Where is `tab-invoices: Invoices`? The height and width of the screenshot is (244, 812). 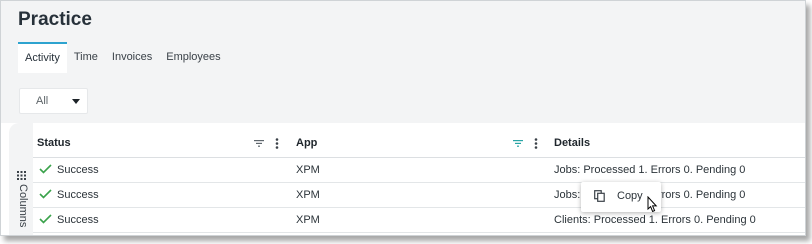 tab-invoices: Invoices is located at coordinates (132, 57).